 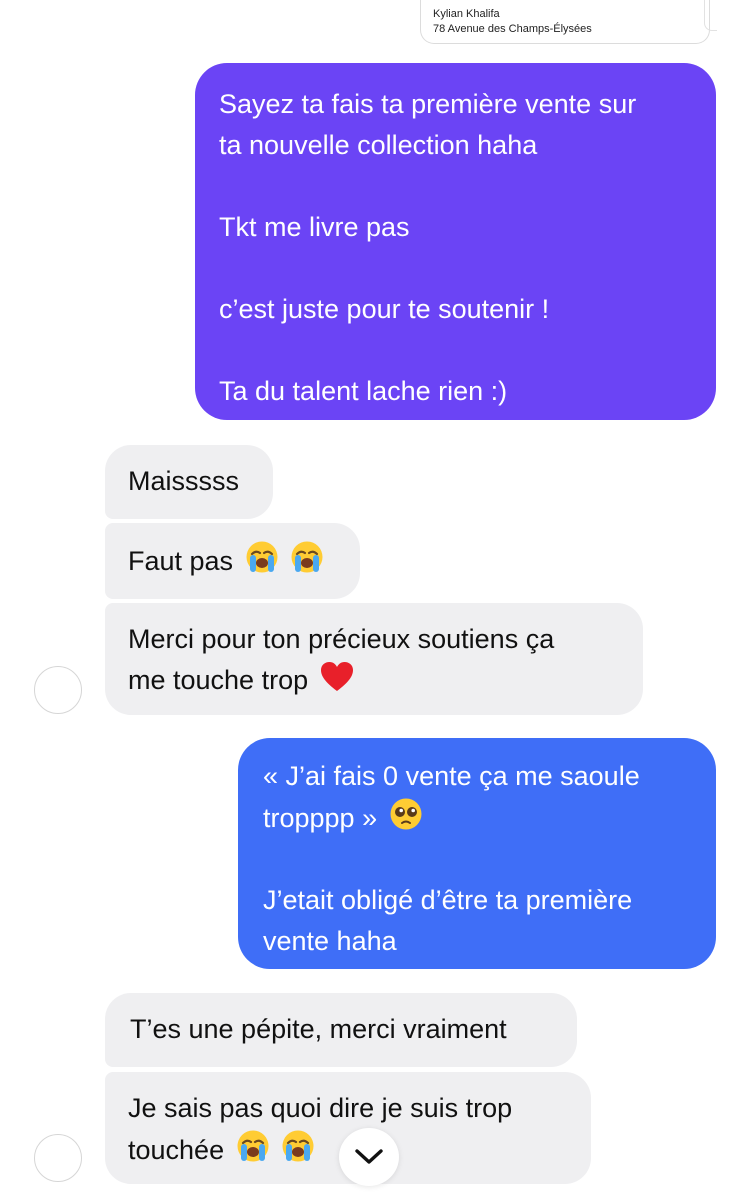 What do you see at coordinates (181, 561) in the screenshot?
I see `message-text: Faut pas` at bounding box center [181, 561].